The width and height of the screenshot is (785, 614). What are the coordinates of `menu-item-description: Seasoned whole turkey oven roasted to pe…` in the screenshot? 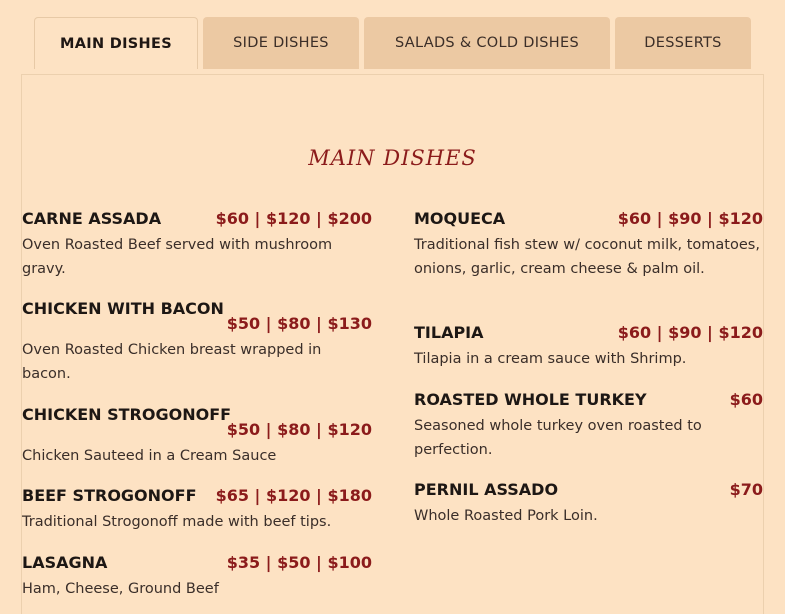 It's located at (558, 438).